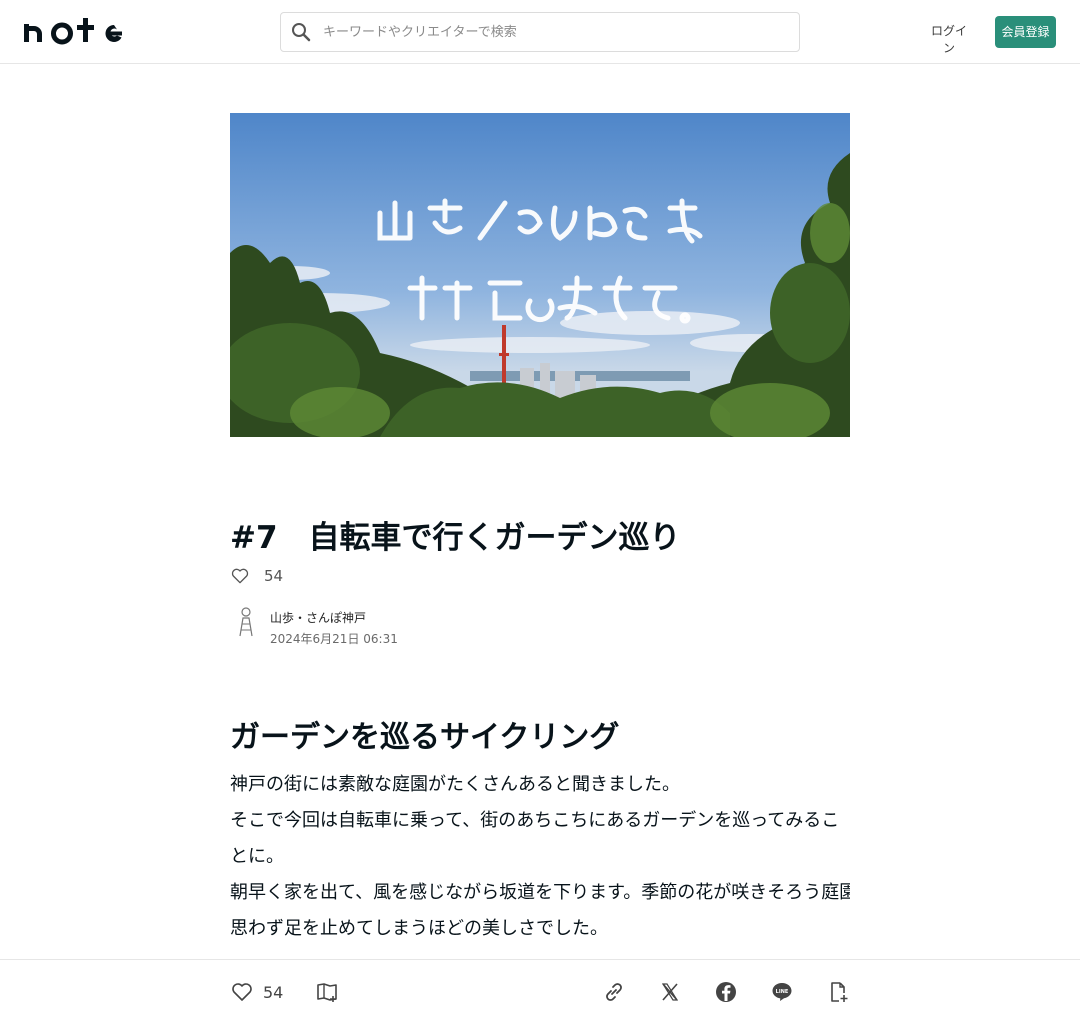 Image resolution: width=1080 pixels, height=1024 pixels. I want to click on author-info: 山歩・さんぽ神戸 2024年6月21日 06:31, so click(314, 626).